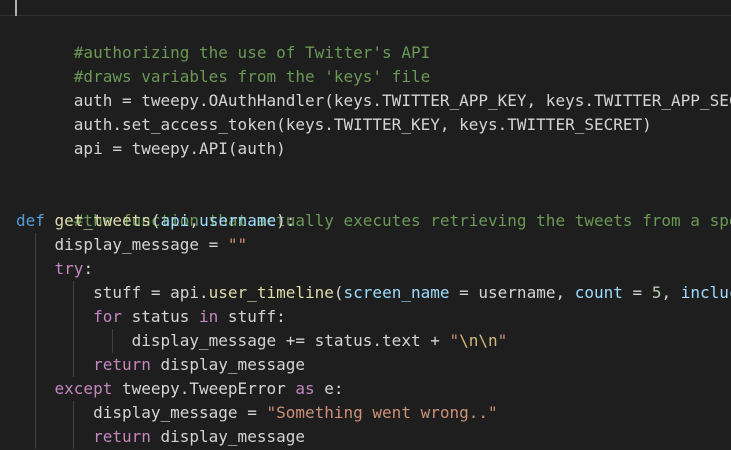 The image size is (731, 450). What do you see at coordinates (373, 437) in the screenshot?
I see `code-line-18: return display_message` at bounding box center [373, 437].